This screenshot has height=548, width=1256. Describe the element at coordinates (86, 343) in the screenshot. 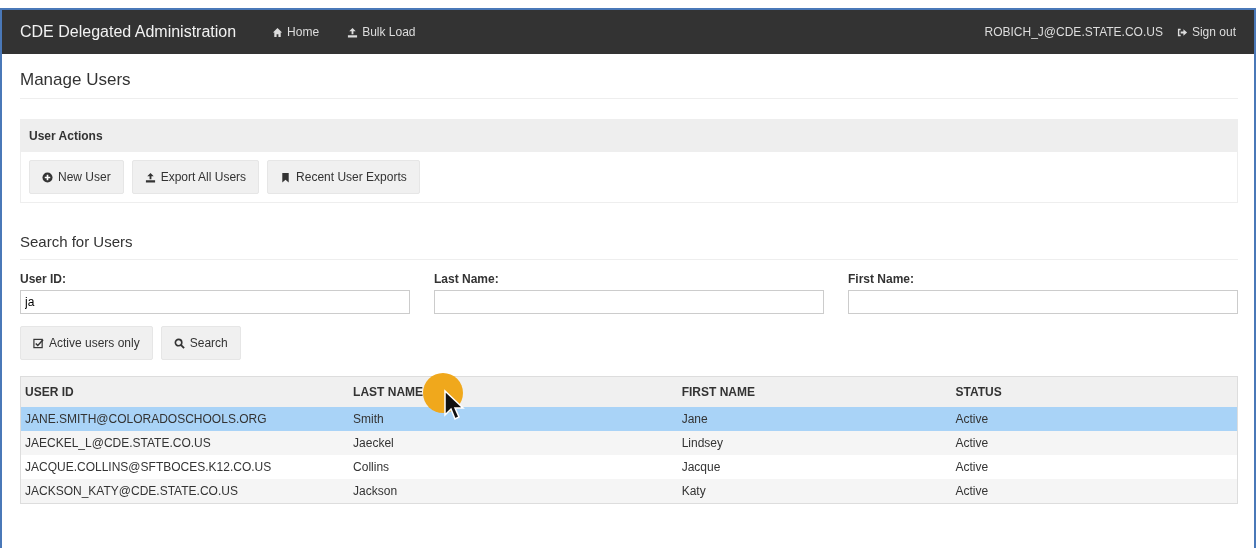

I see `active-filter-button: Active users only` at that location.